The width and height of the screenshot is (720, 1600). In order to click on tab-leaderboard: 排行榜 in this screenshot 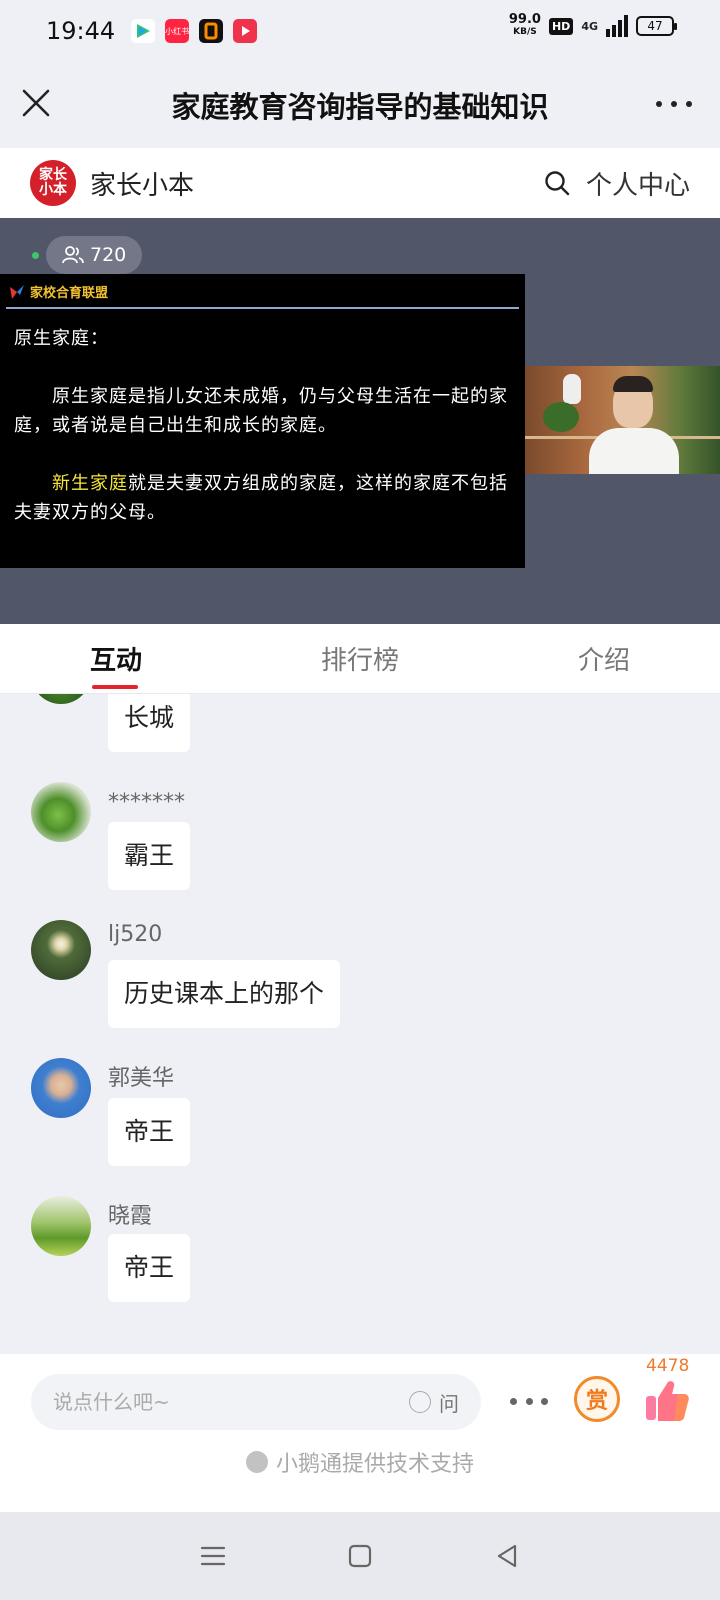, I will do `click(360, 658)`.